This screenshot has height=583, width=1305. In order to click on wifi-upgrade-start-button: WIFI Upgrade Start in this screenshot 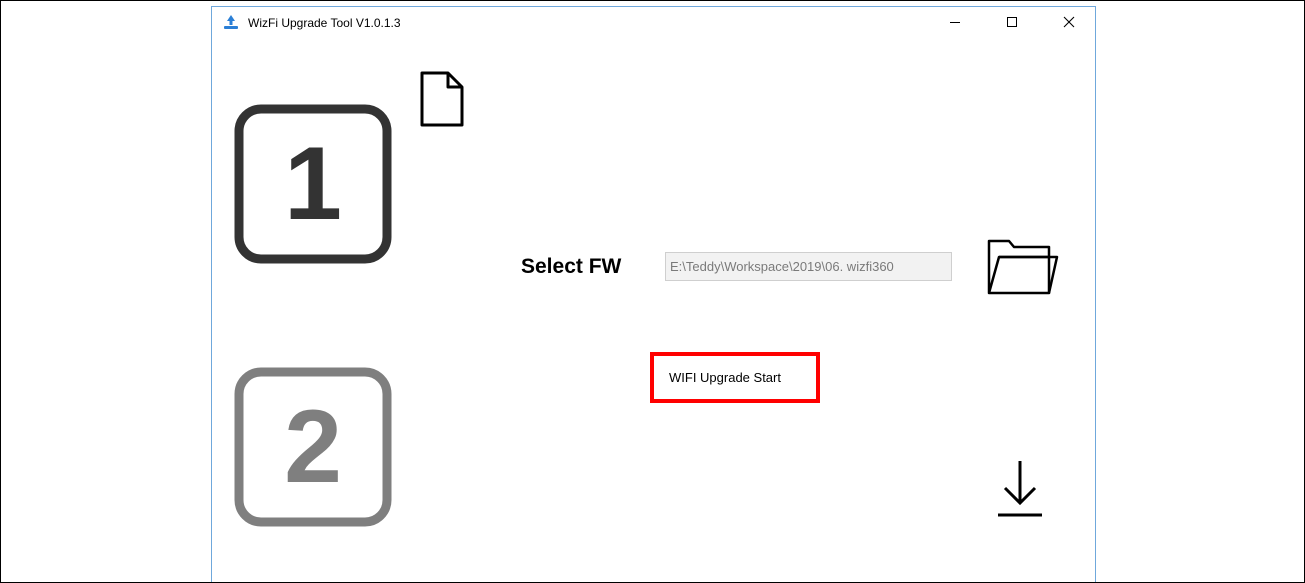, I will do `click(735, 377)`.